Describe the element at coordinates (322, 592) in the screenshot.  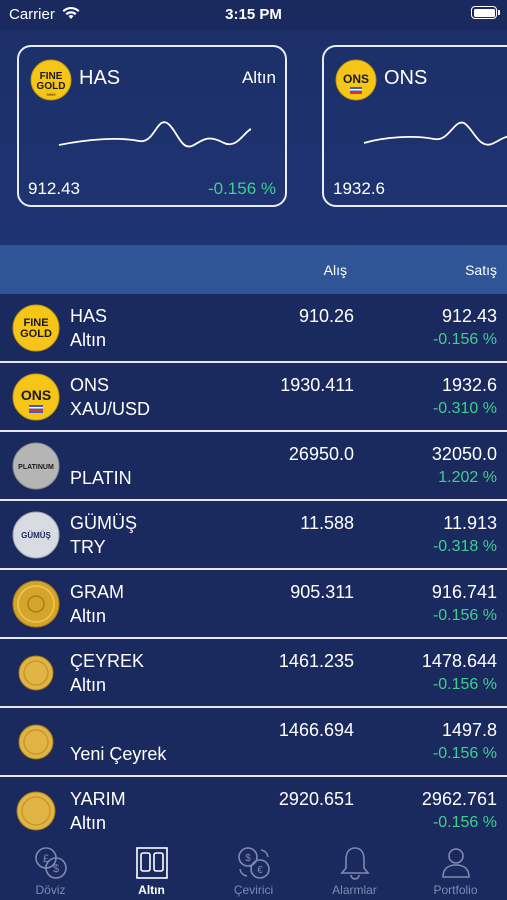
I see `row-buy: 905.311` at that location.